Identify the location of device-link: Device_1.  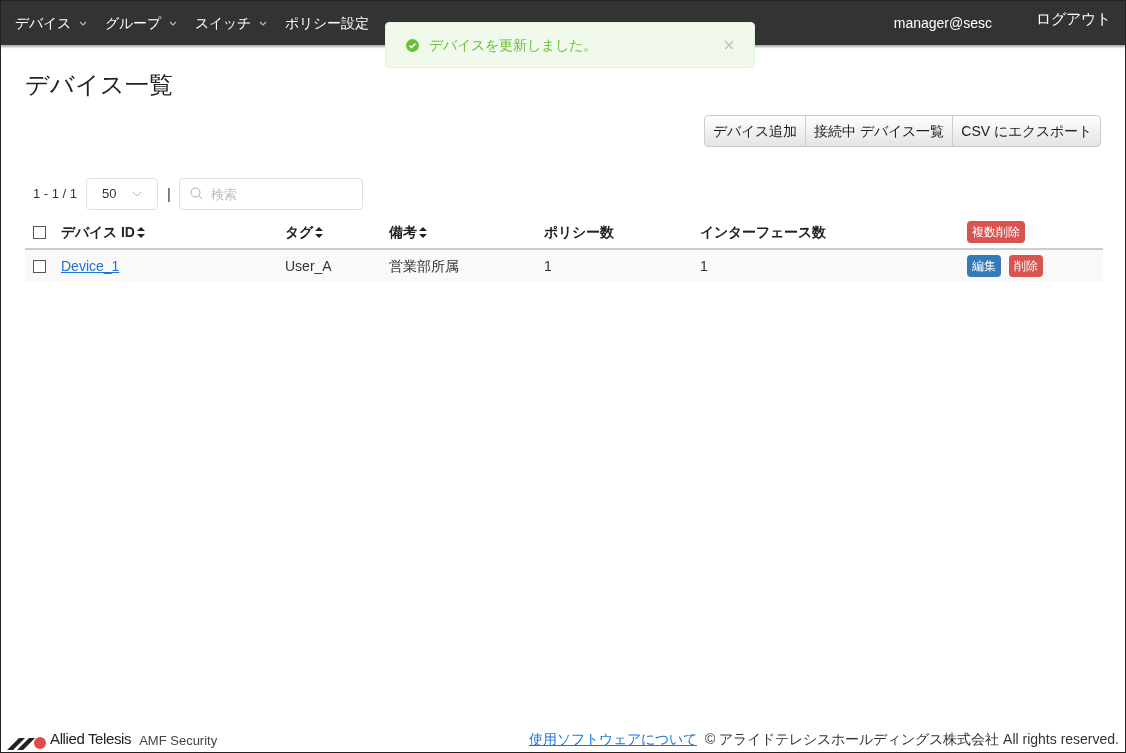
(90, 265).